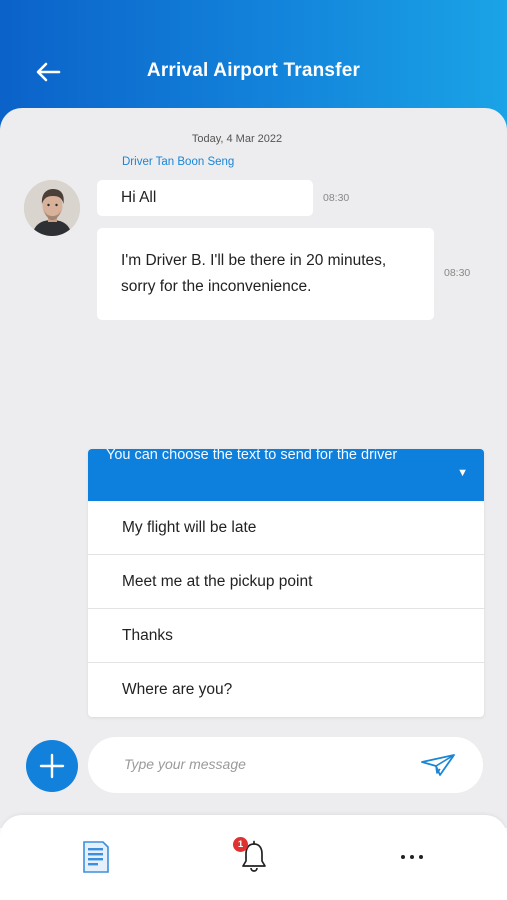 The width and height of the screenshot is (507, 900). What do you see at coordinates (286, 528) in the screenshot?
I see `quick-reply-option: My flight will be late` at bounding box center [286, 528].